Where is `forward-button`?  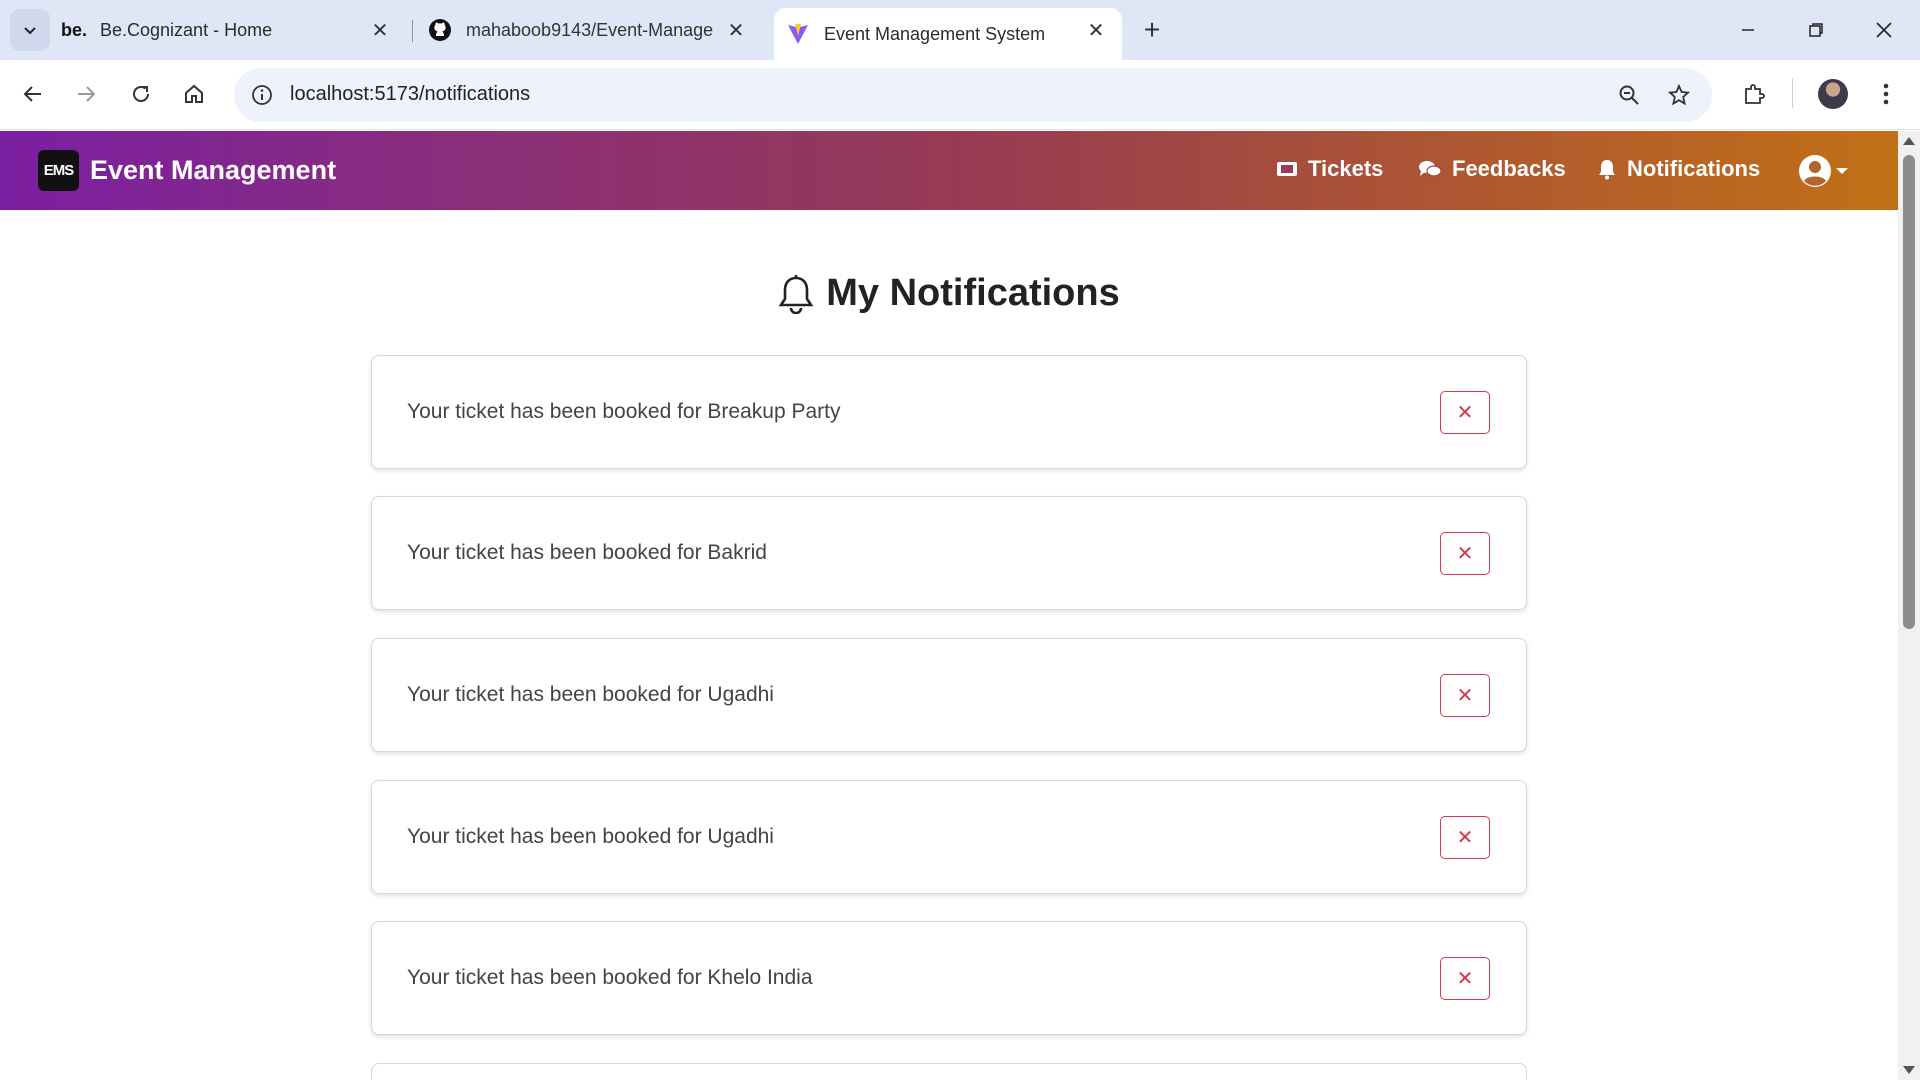 forward-button is located at coordinates (86, 94).